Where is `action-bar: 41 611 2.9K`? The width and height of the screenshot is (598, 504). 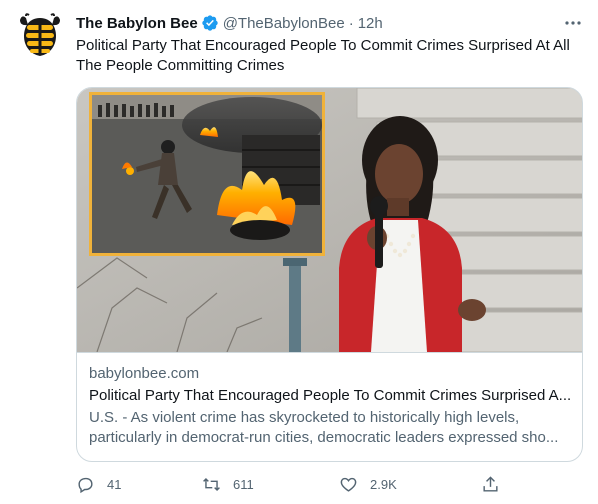
action-bar: 41 611 2.9K is located at coordinates (288, 484).